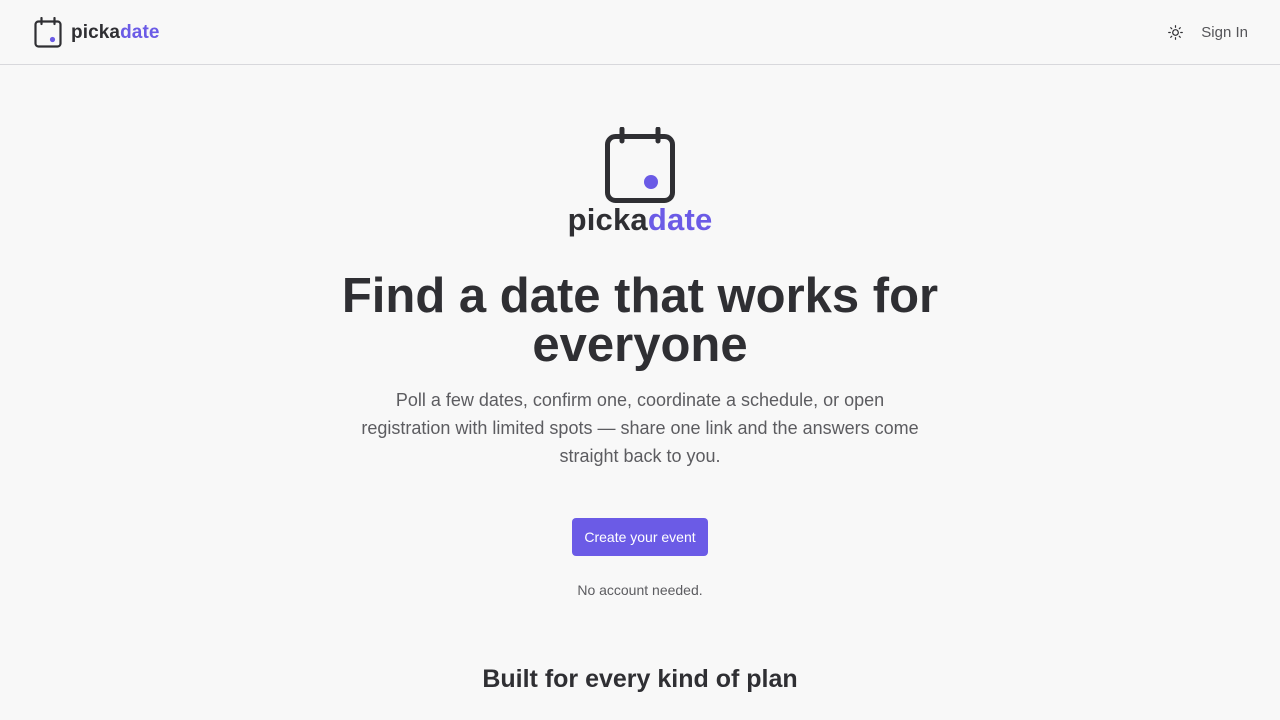  I want to click on hero-wordmark-part1: picka, so click(607, 219).